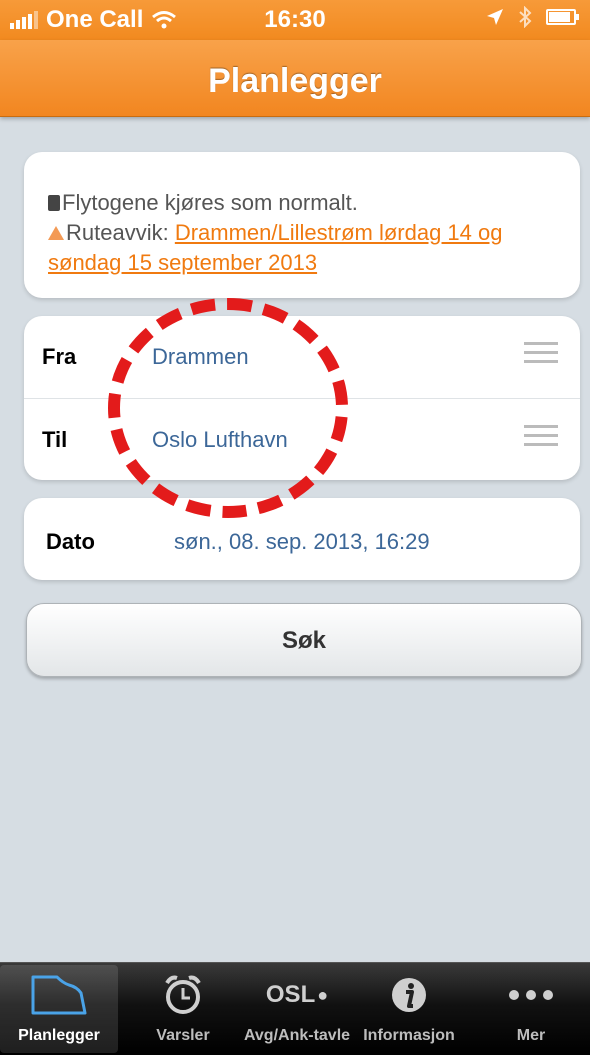  Describe the element at coordinates (70, 541) in the screenshot. I see `date-label: Dato` at that location.